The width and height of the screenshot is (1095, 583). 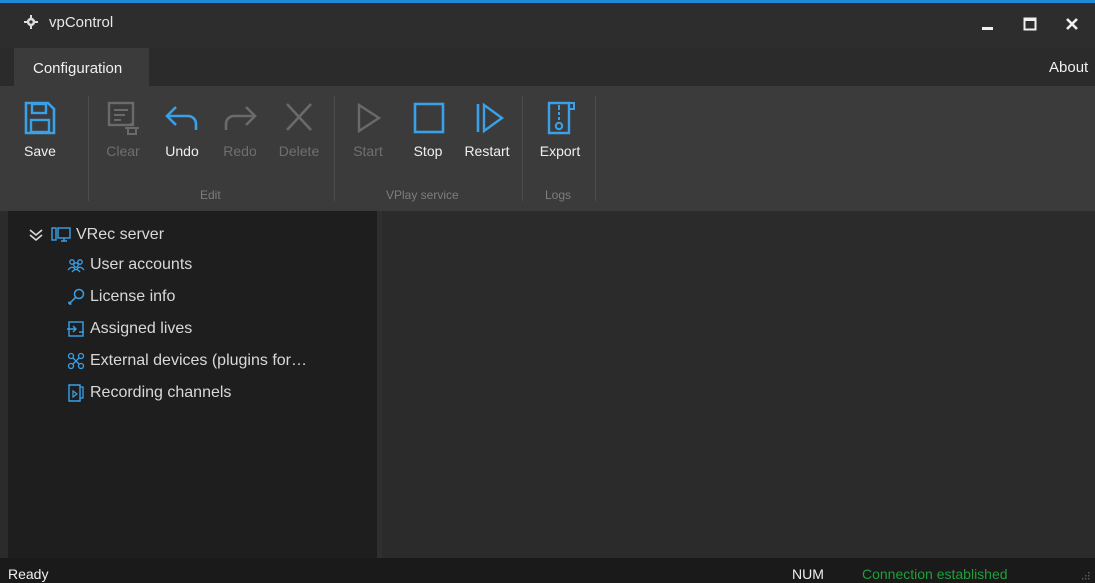 I want to click on tree-item-license-info: License info, so click(x=120, y=297).